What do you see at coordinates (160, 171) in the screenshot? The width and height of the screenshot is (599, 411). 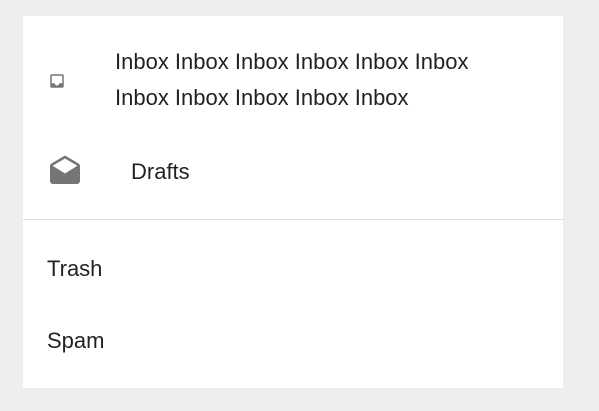 I see `list-item-label: Drafts` at bounding box center [160, 171].